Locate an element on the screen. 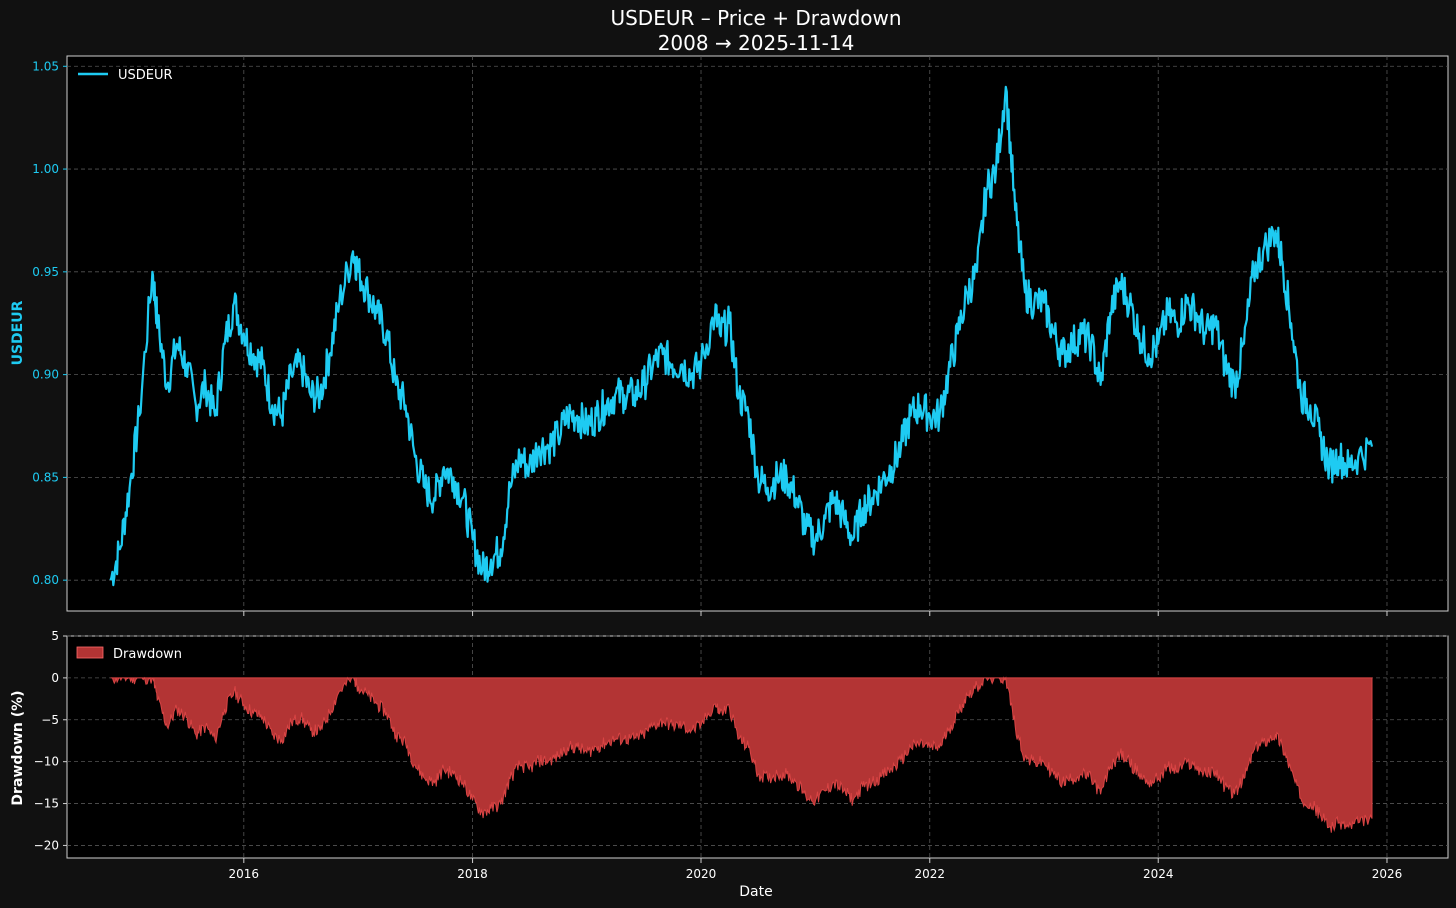 The image size is (1456, 908). drawdown-x-tick-label: 2024 is located at coordinates (1158, 874).